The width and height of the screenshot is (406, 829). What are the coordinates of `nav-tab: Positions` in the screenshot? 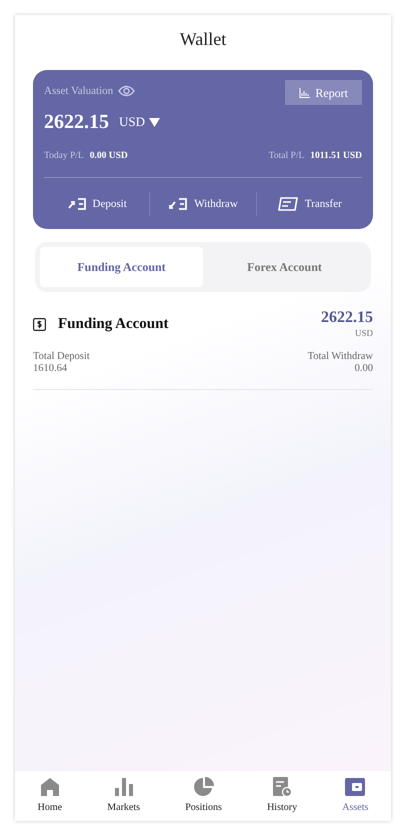 It's located at (203, 796).